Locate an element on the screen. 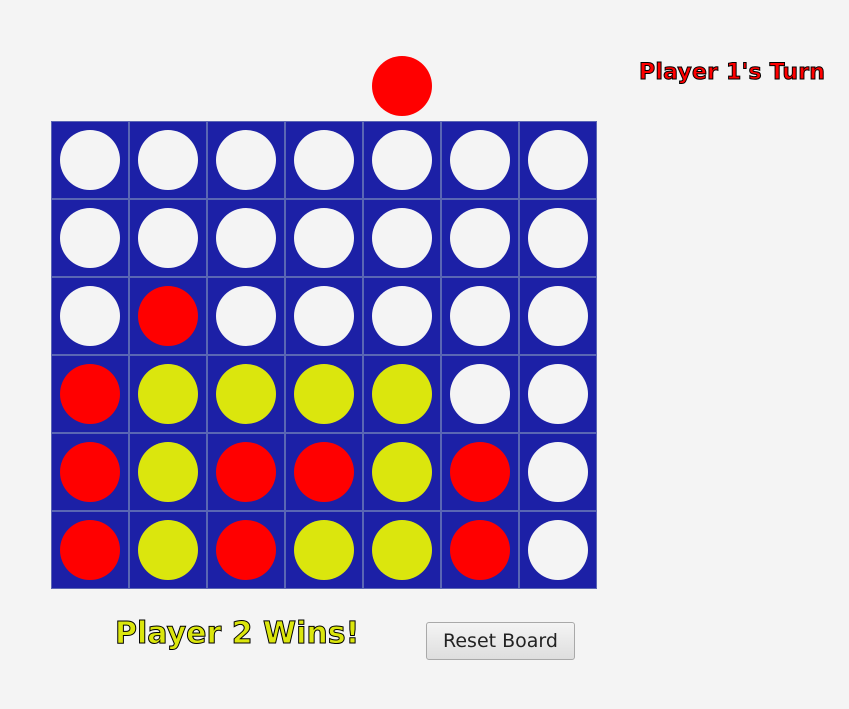 Image resolution: width=849 pixels, height=709 pixels. board-cell-r6-c4 is located at coordinates (324, 550).